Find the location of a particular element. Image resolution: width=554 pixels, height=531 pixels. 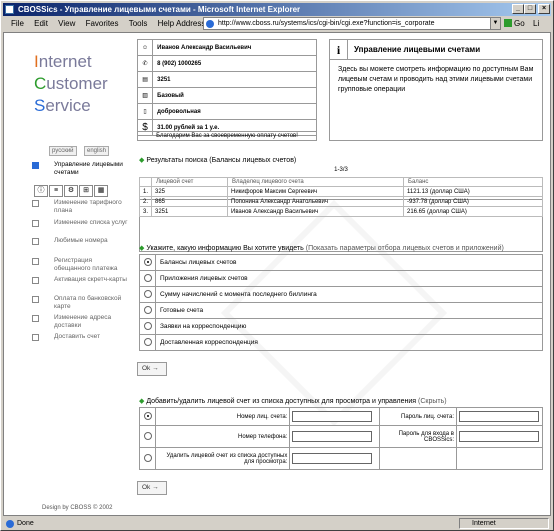

logo-letter-c: C is located at coordinates (40, 83).